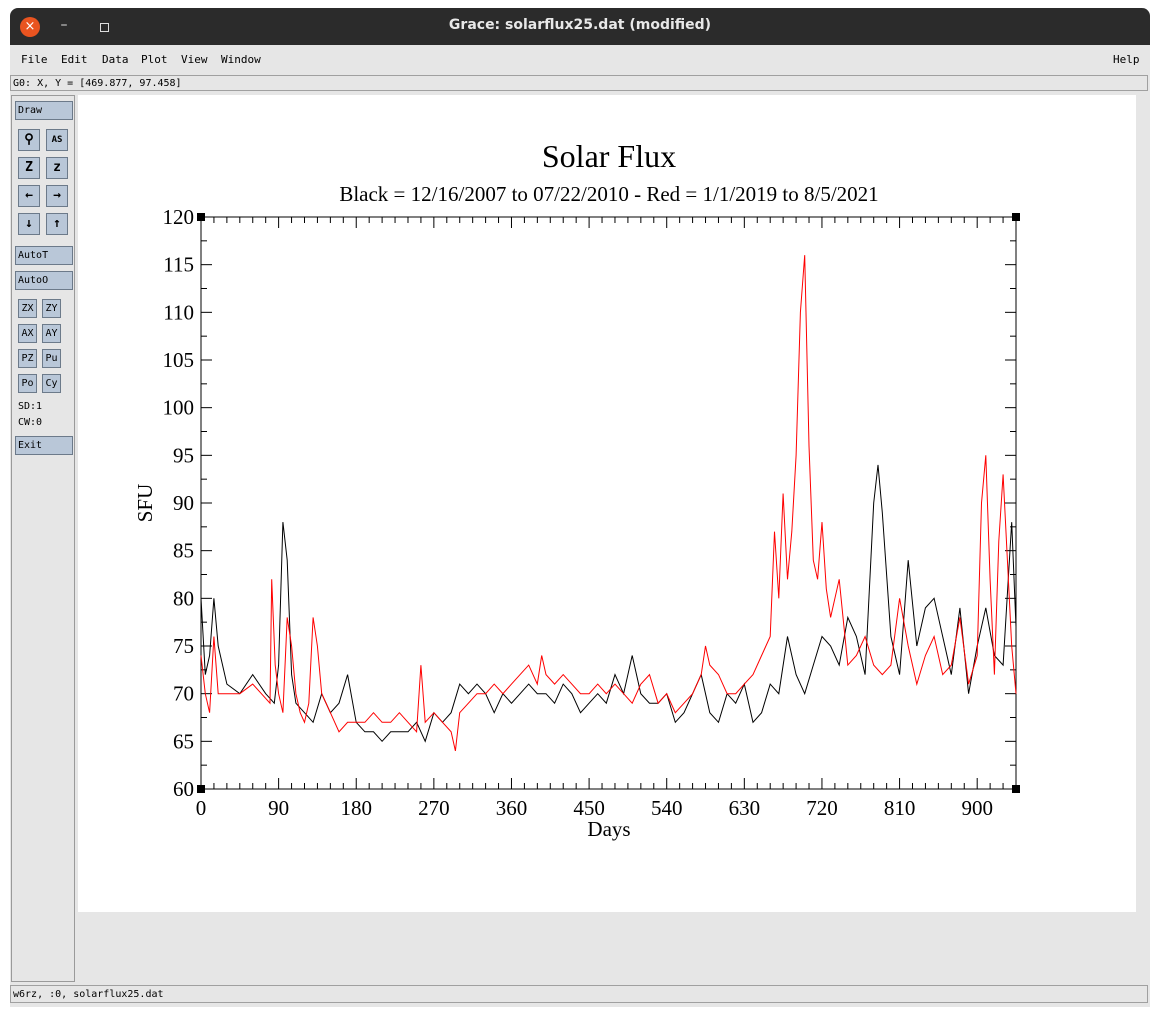 The image size is (1160, 1015). I want to click on autoscale-button: AS, so click(57, 140).